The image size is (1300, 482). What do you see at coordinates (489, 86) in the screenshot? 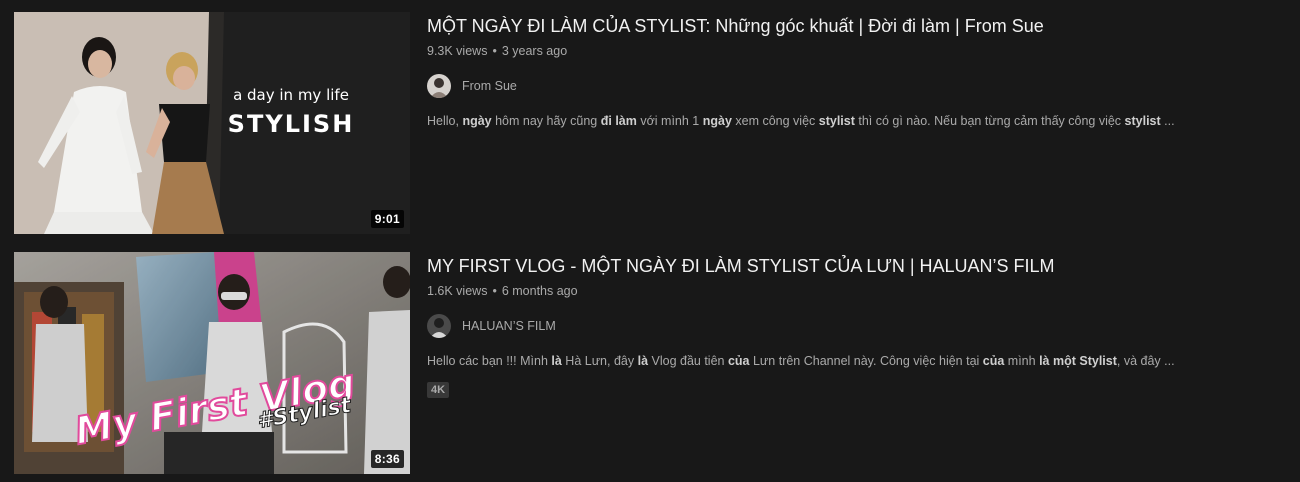
I see `channel-name: From Sue` at bounding box center [489, 86].